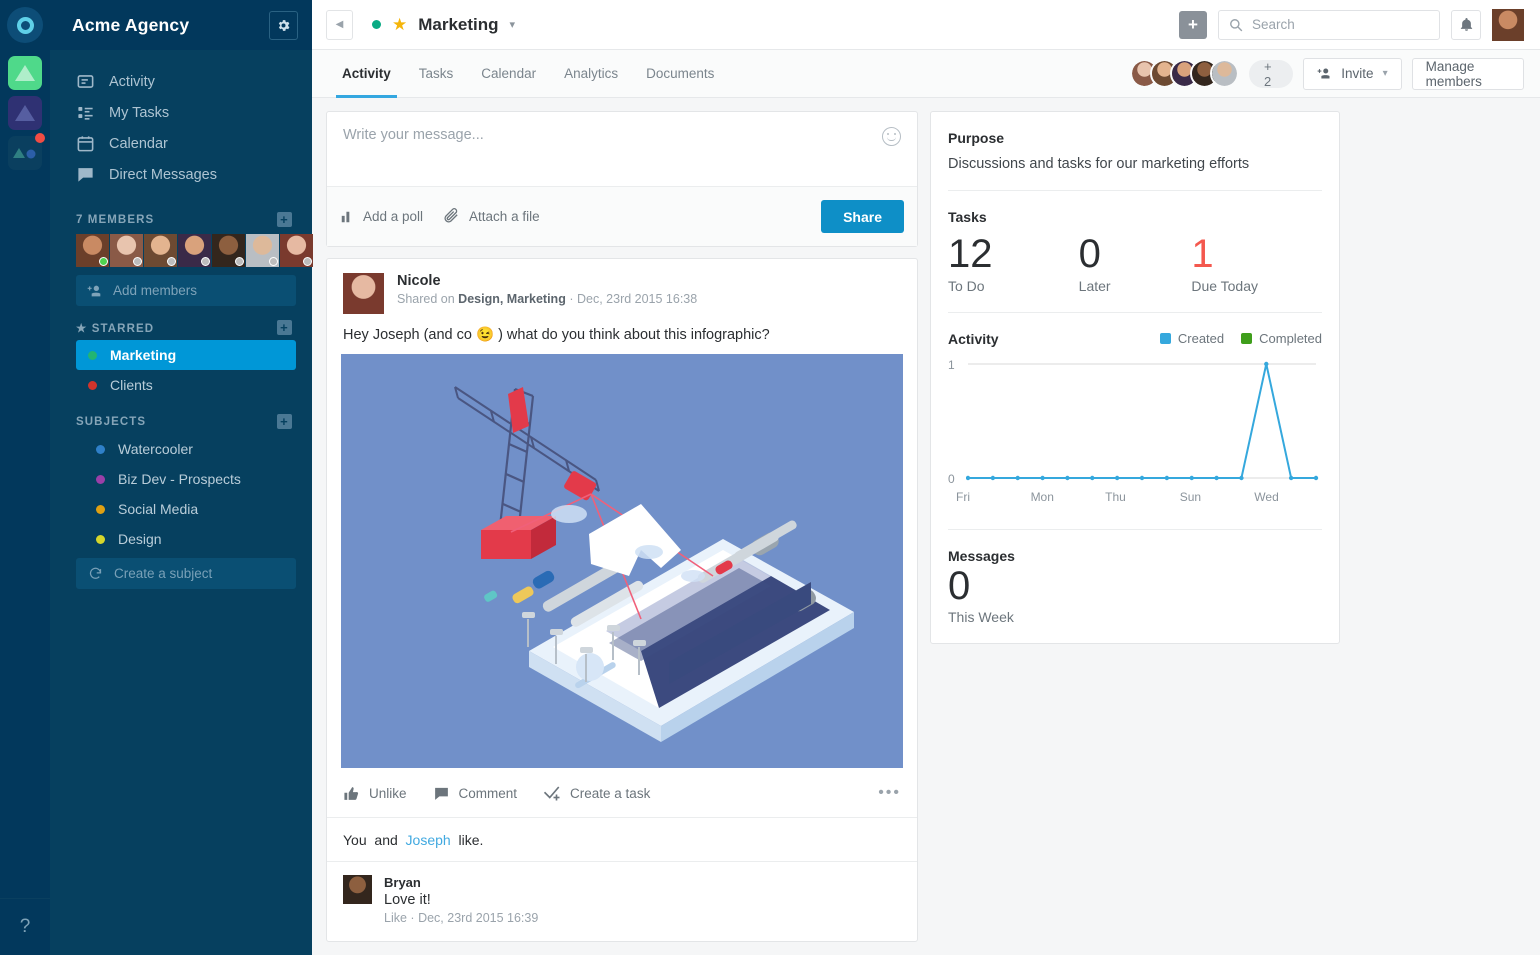 The image size is (1540, 955). Describe the element at coordinates (1224, 73) in the screenshot. I see `facepile-avatar` at that location.